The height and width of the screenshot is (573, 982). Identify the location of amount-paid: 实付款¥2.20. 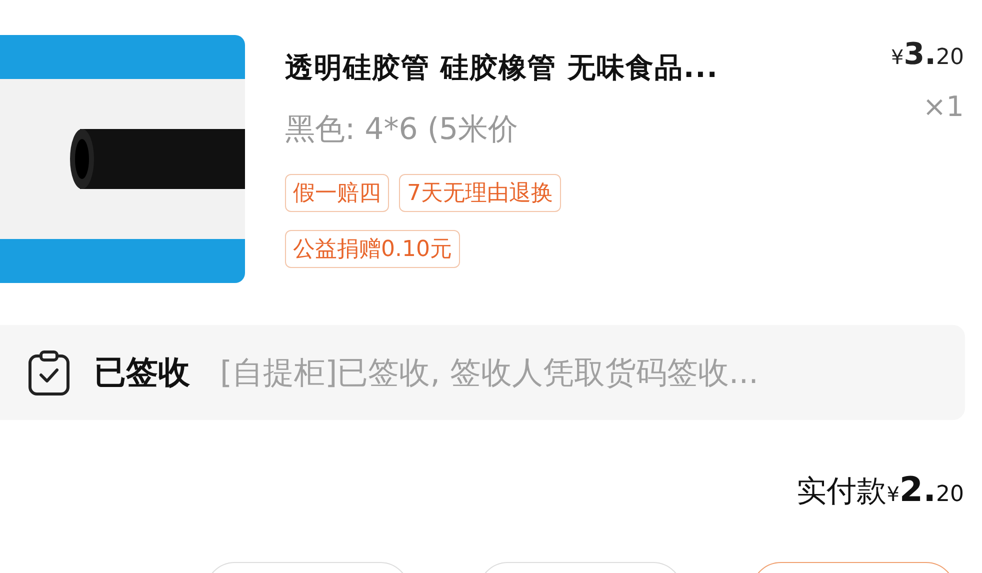
(880, 491).